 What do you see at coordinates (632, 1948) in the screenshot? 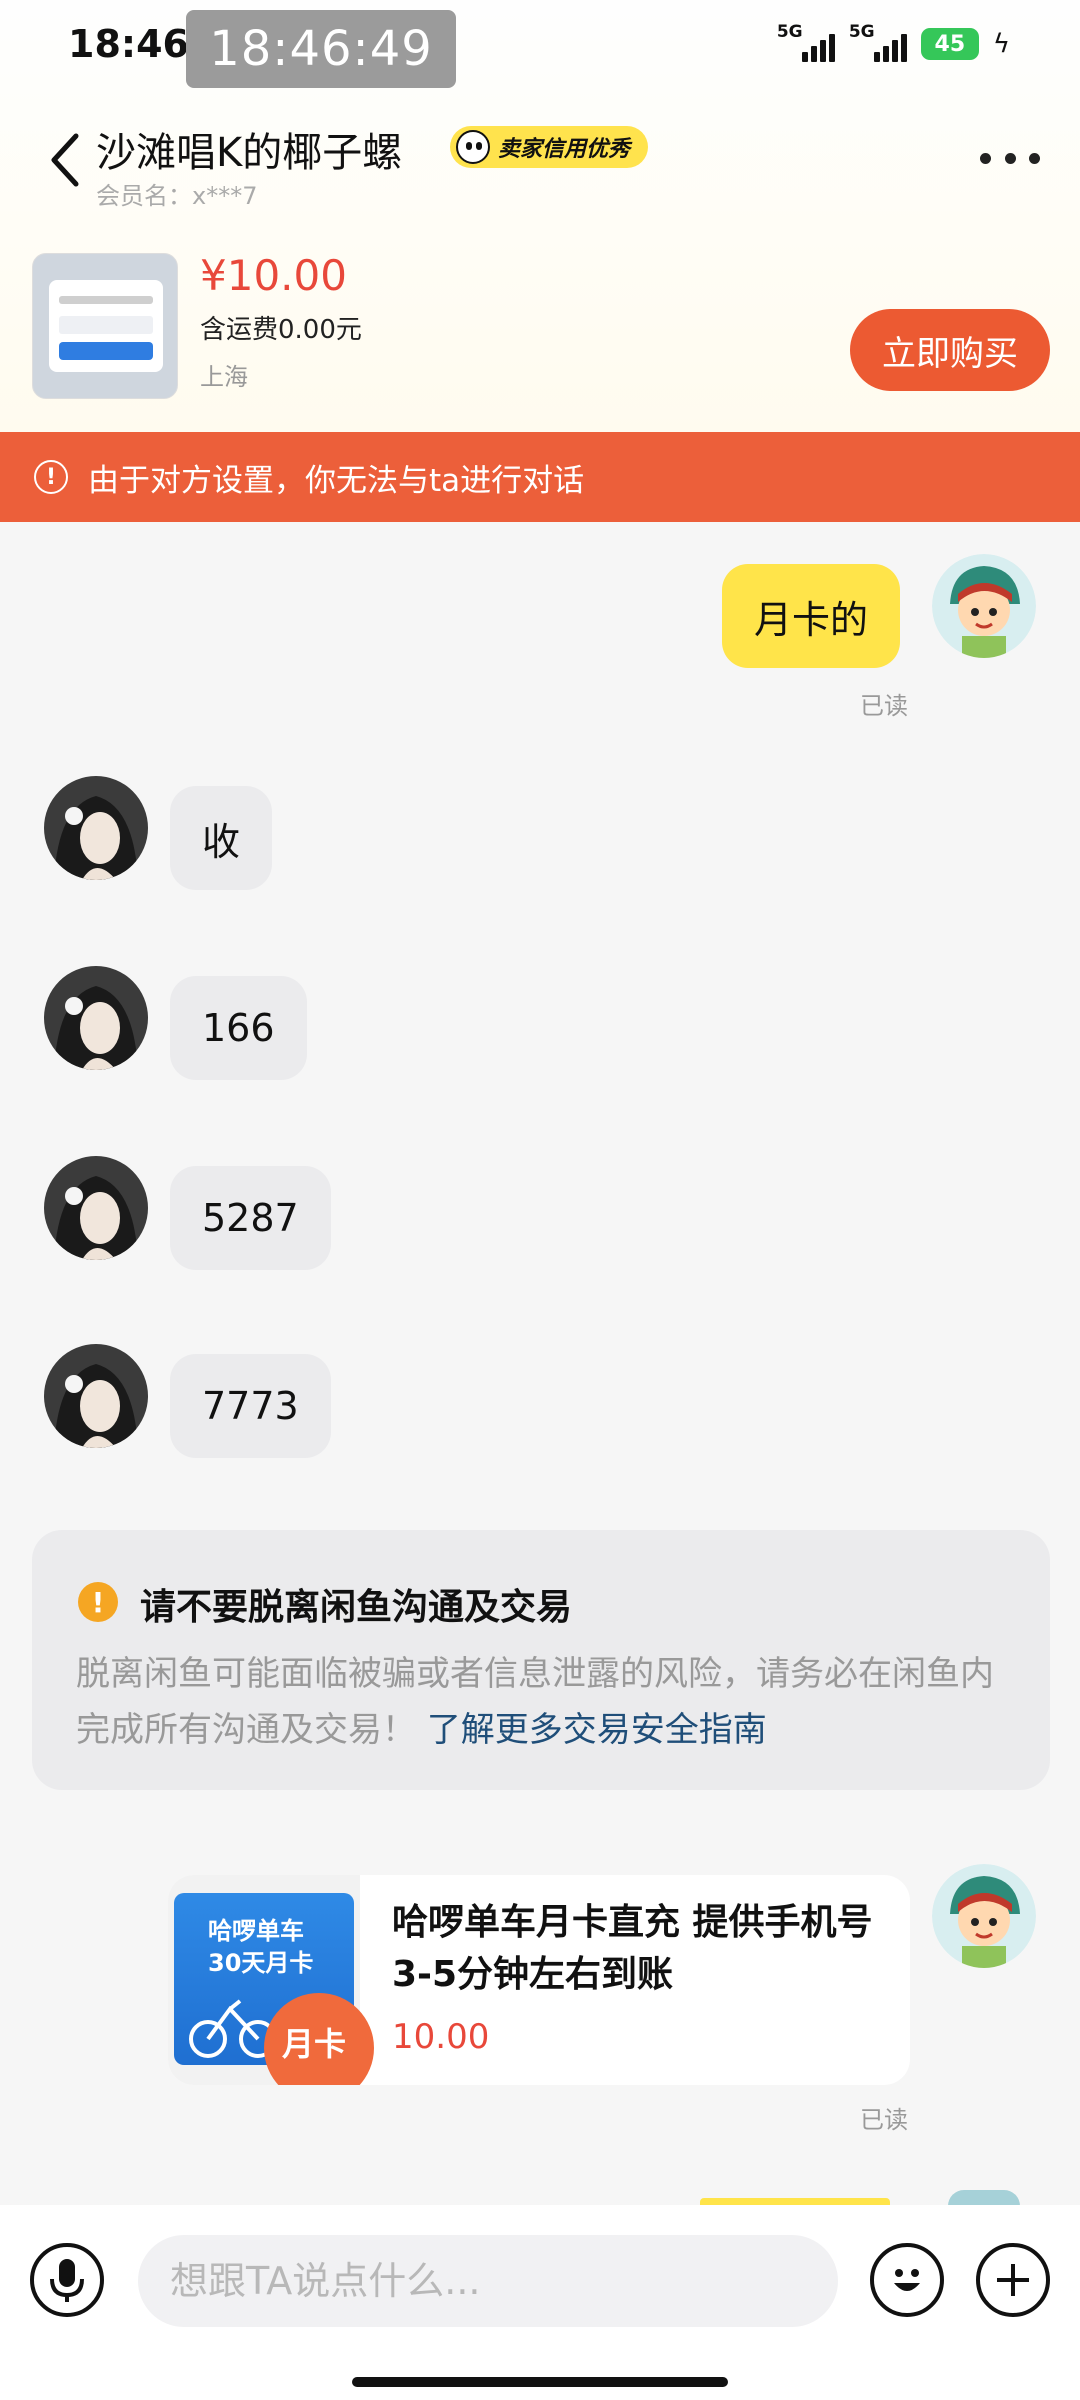
I see `share-card-title: 哈啰单车月卡直充 提供手机号3-5分钟左右到账` at bounding box center [632, 1948].